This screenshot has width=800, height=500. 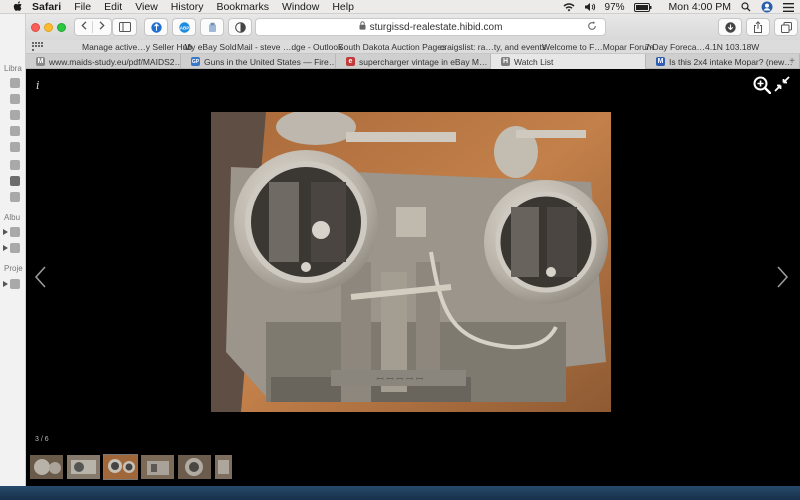 I want to click on extension-1-button, so click(x=156, y=27).